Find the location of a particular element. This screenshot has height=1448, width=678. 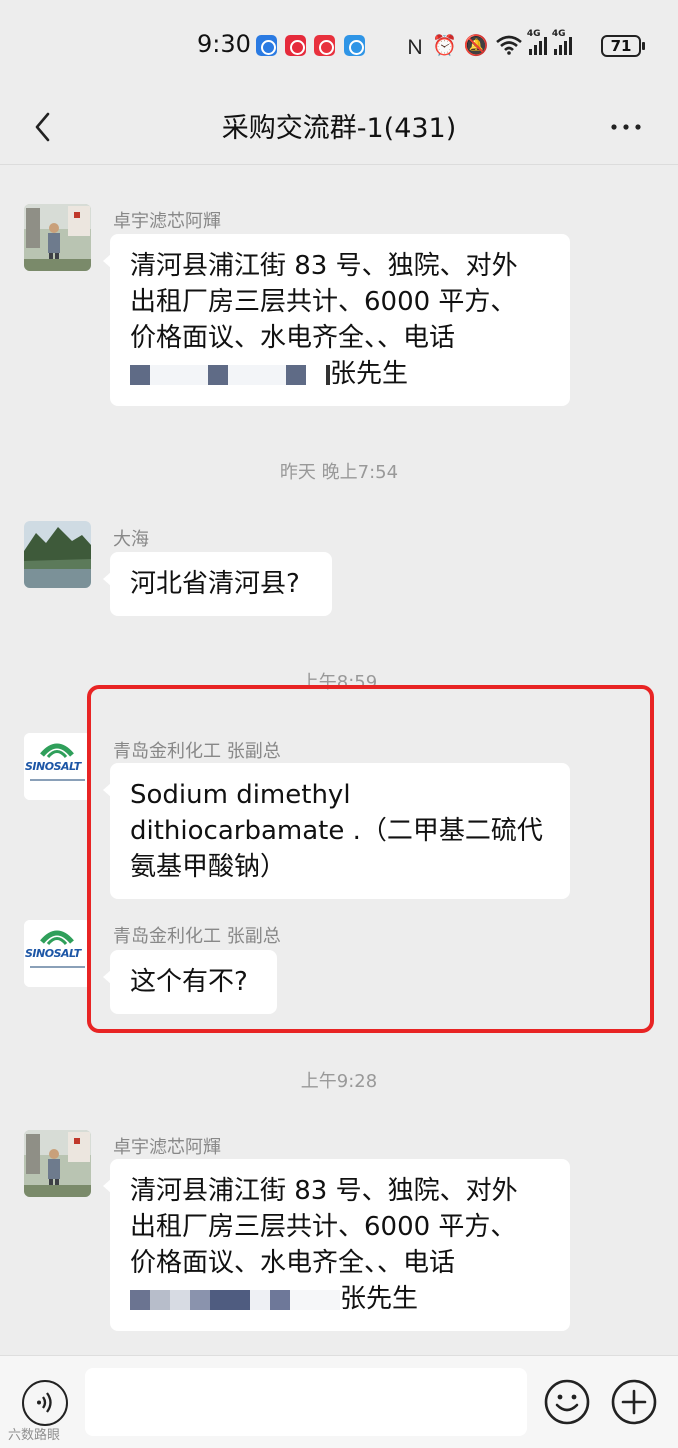

message-bubble: 河北省清河县? is located at coordinates (217, 584).